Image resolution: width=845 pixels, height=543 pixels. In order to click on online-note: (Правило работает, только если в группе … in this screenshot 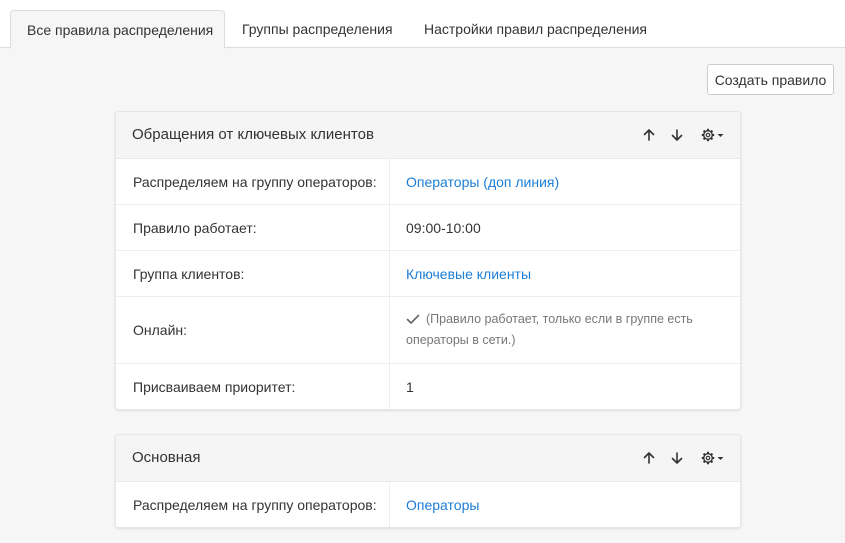, I will do `click(549, 329)`.